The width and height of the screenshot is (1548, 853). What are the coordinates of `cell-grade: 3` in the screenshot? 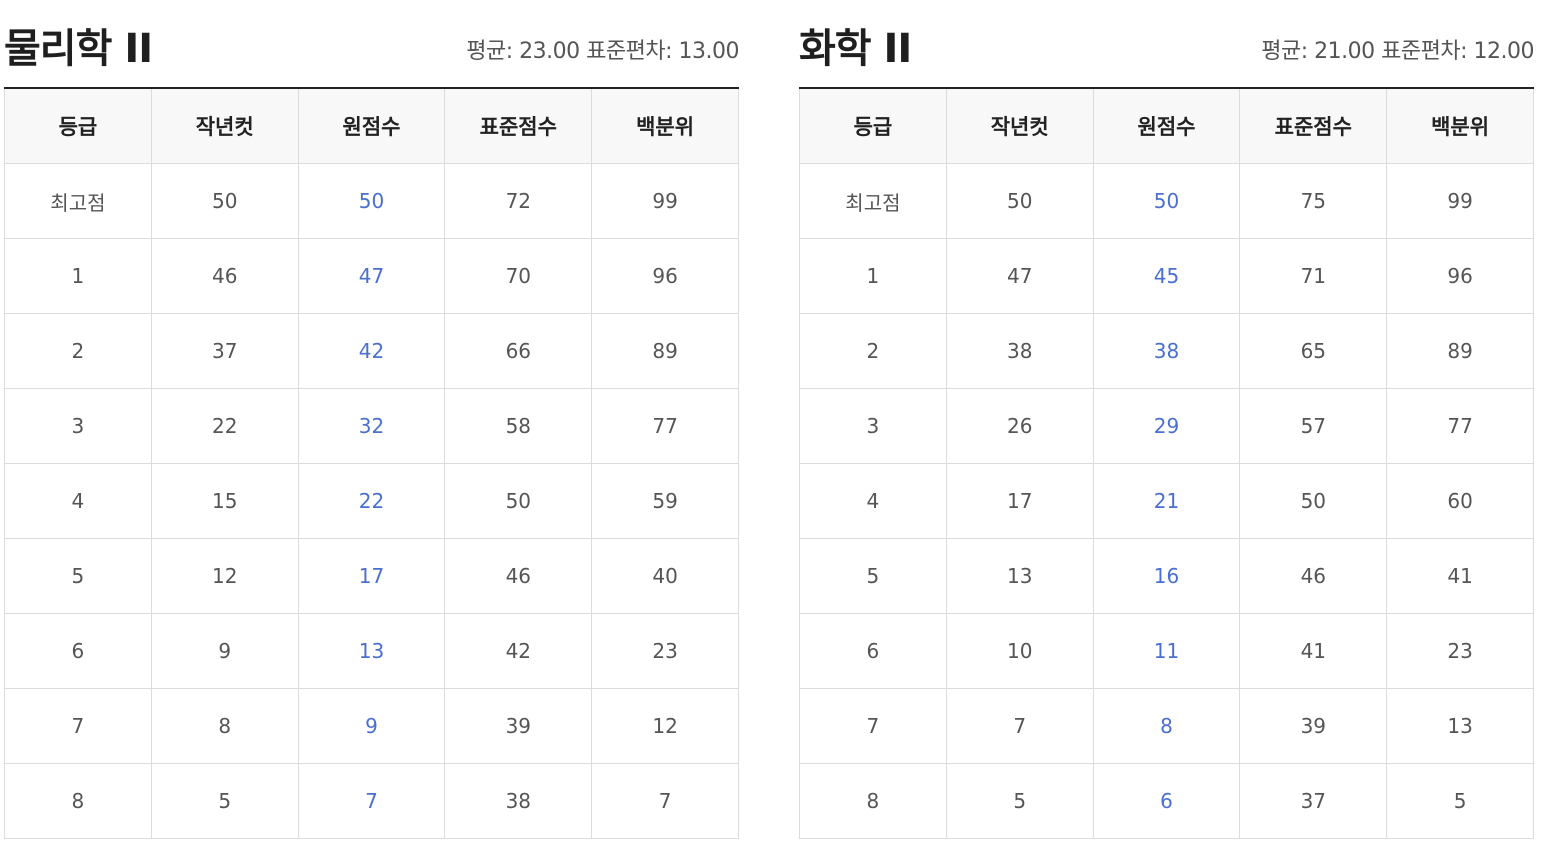 It's located at (78, 426).